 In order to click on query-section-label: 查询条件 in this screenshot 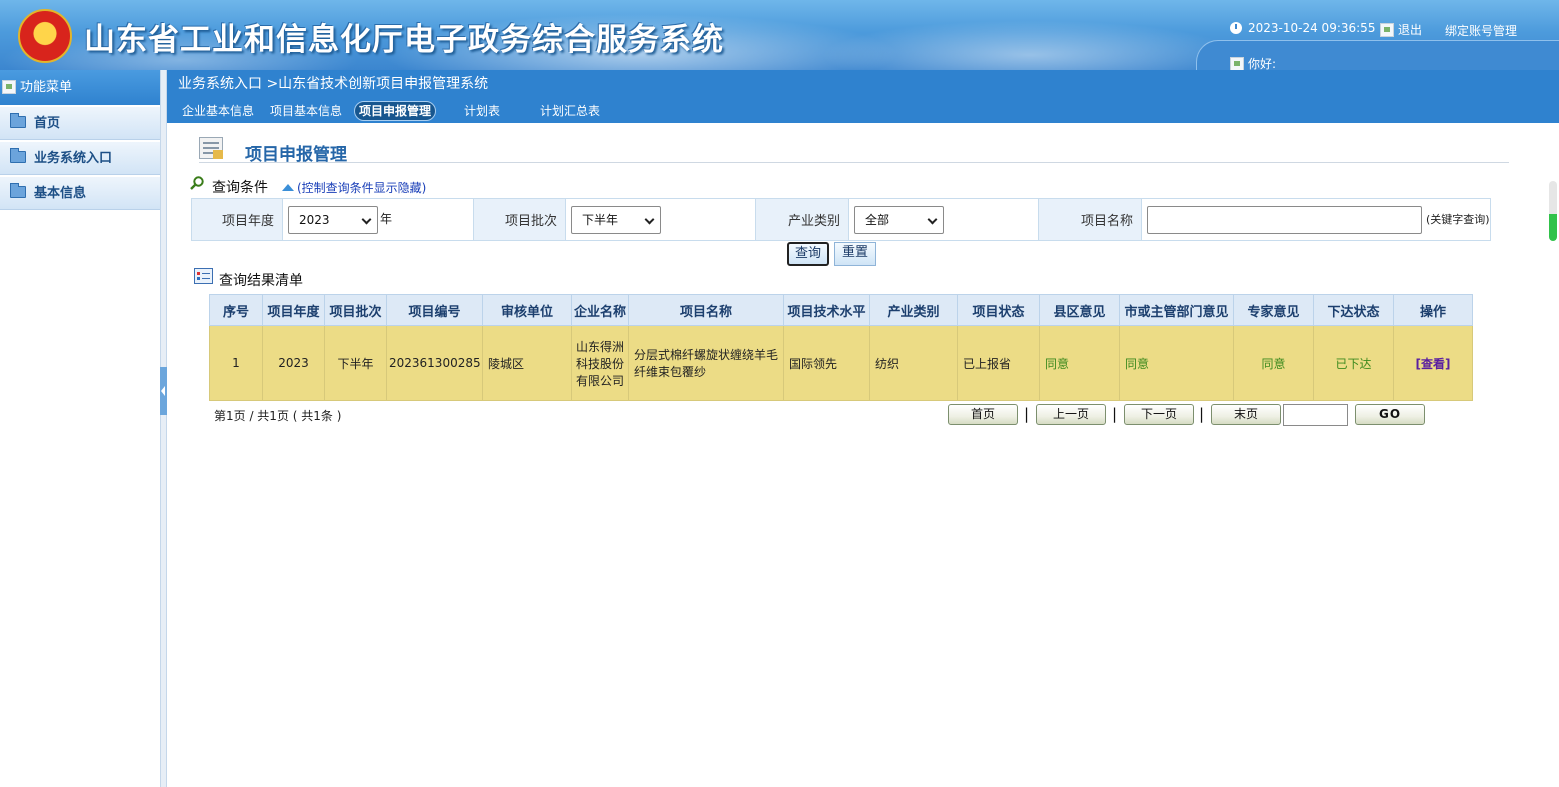, I will do `click(240, 188)`.